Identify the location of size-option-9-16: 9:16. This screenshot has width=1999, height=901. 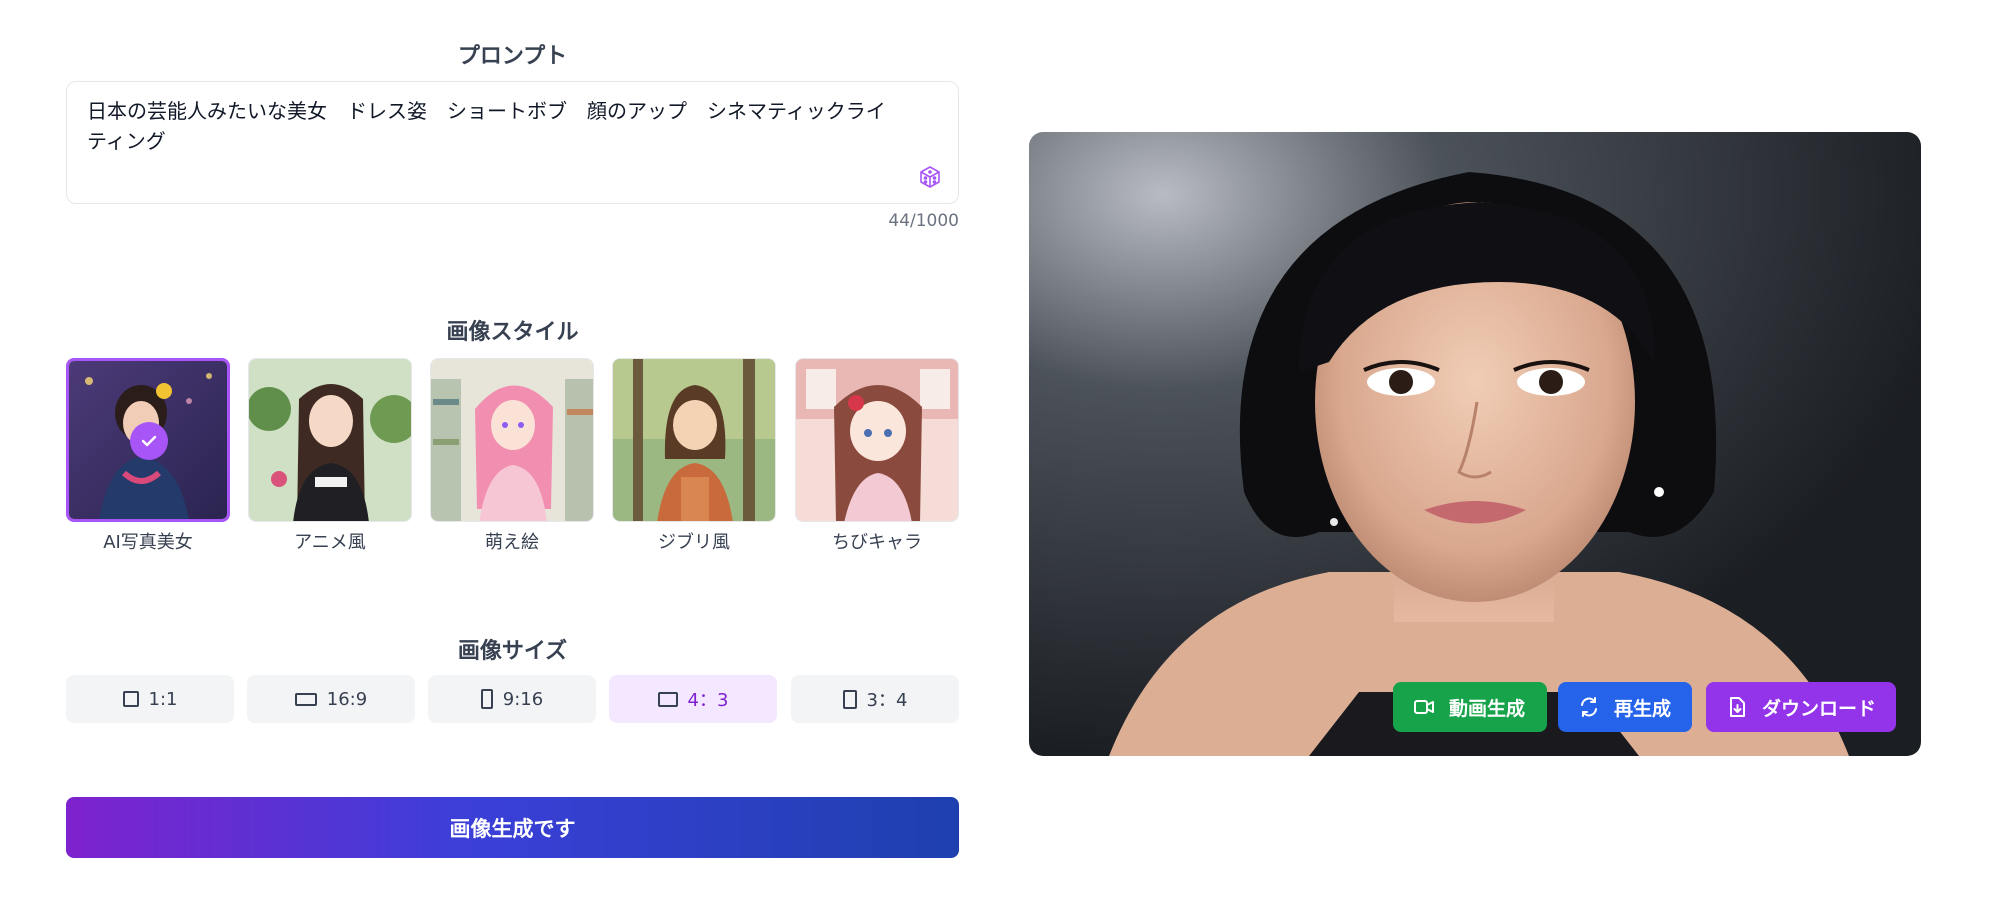
(512, 699).